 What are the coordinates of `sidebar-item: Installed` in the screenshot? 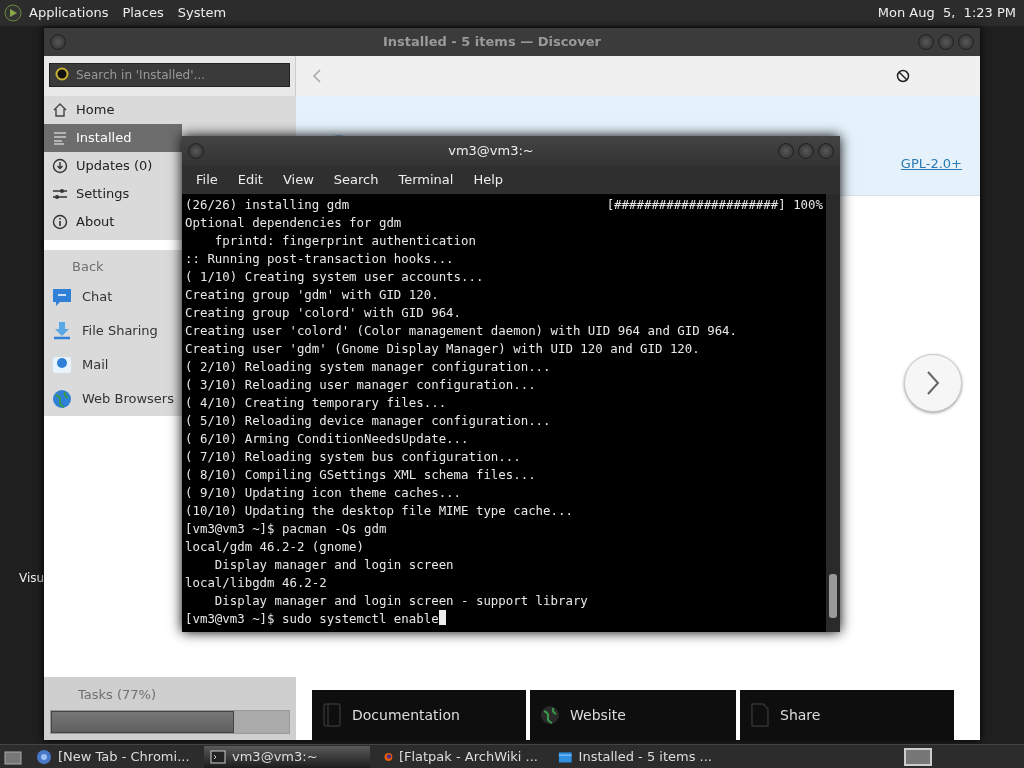 It's located at (113, 138).